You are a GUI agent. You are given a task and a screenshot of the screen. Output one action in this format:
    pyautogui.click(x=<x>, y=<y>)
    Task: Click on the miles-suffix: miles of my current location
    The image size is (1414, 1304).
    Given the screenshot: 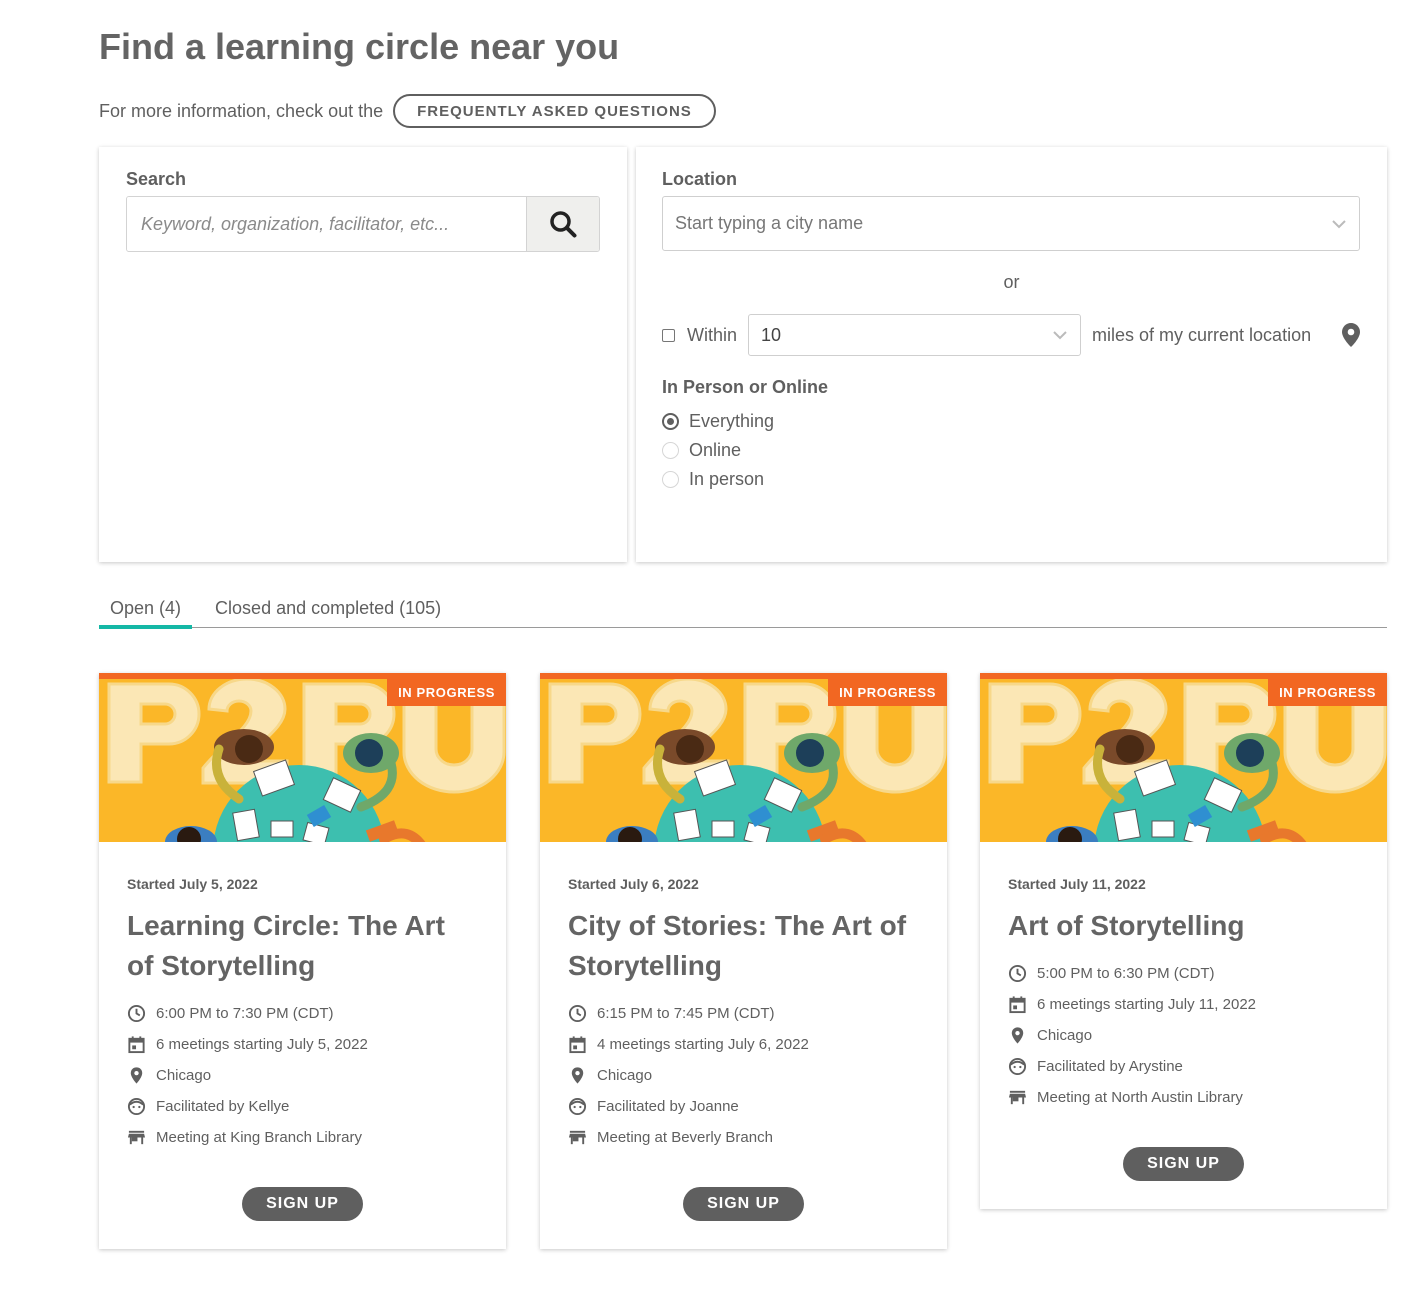 What is the action you would take?
    pyautogui.click(x=1202, y=334)
    